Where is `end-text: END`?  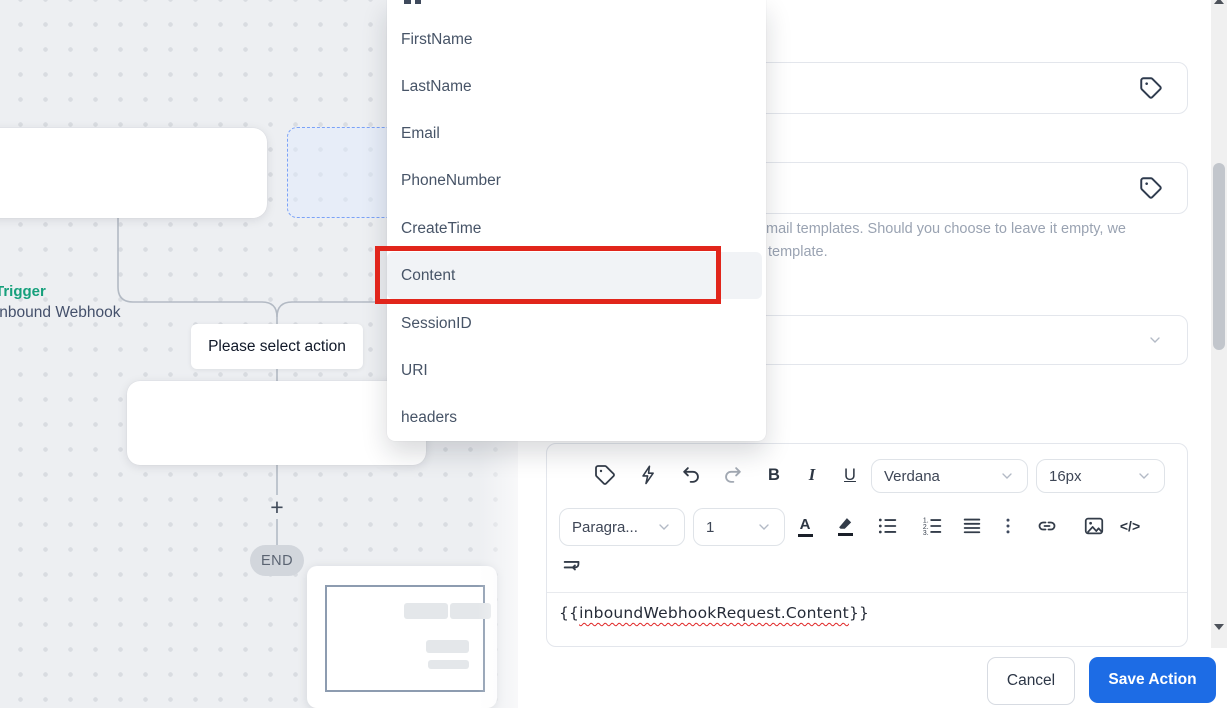
end-text: END is located at coordinates (277, 560).